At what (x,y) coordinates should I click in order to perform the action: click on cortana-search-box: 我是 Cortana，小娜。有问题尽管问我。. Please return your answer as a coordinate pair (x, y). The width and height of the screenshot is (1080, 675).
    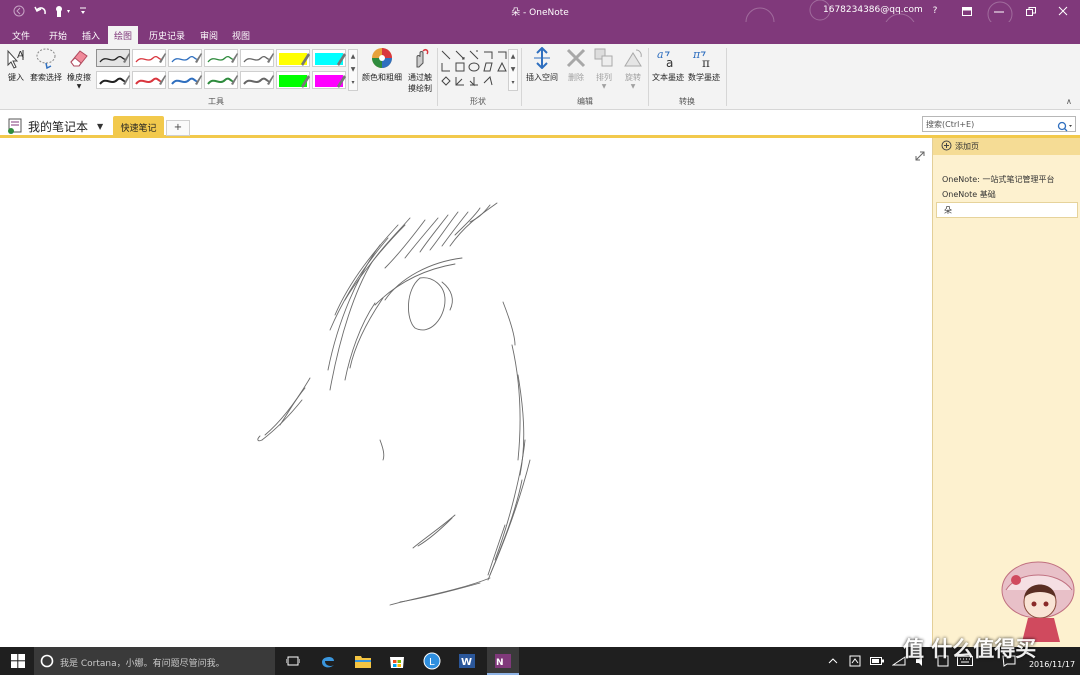
    Looking at the image, I should click on (154, 661).